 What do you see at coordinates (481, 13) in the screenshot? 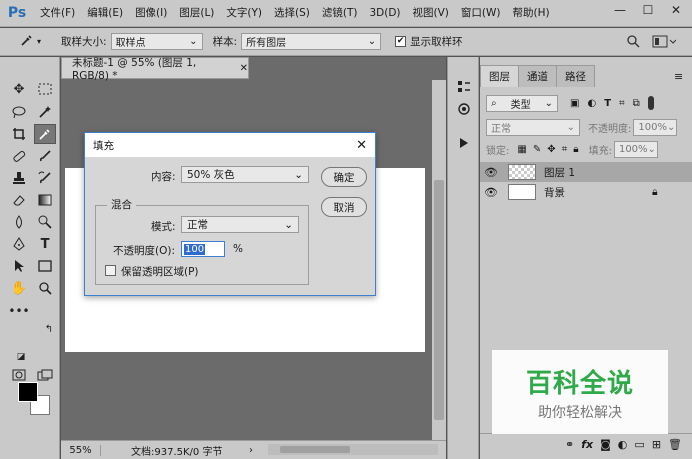
I see `menu-window: 窗口(W)` at bounding box center [481, 13].